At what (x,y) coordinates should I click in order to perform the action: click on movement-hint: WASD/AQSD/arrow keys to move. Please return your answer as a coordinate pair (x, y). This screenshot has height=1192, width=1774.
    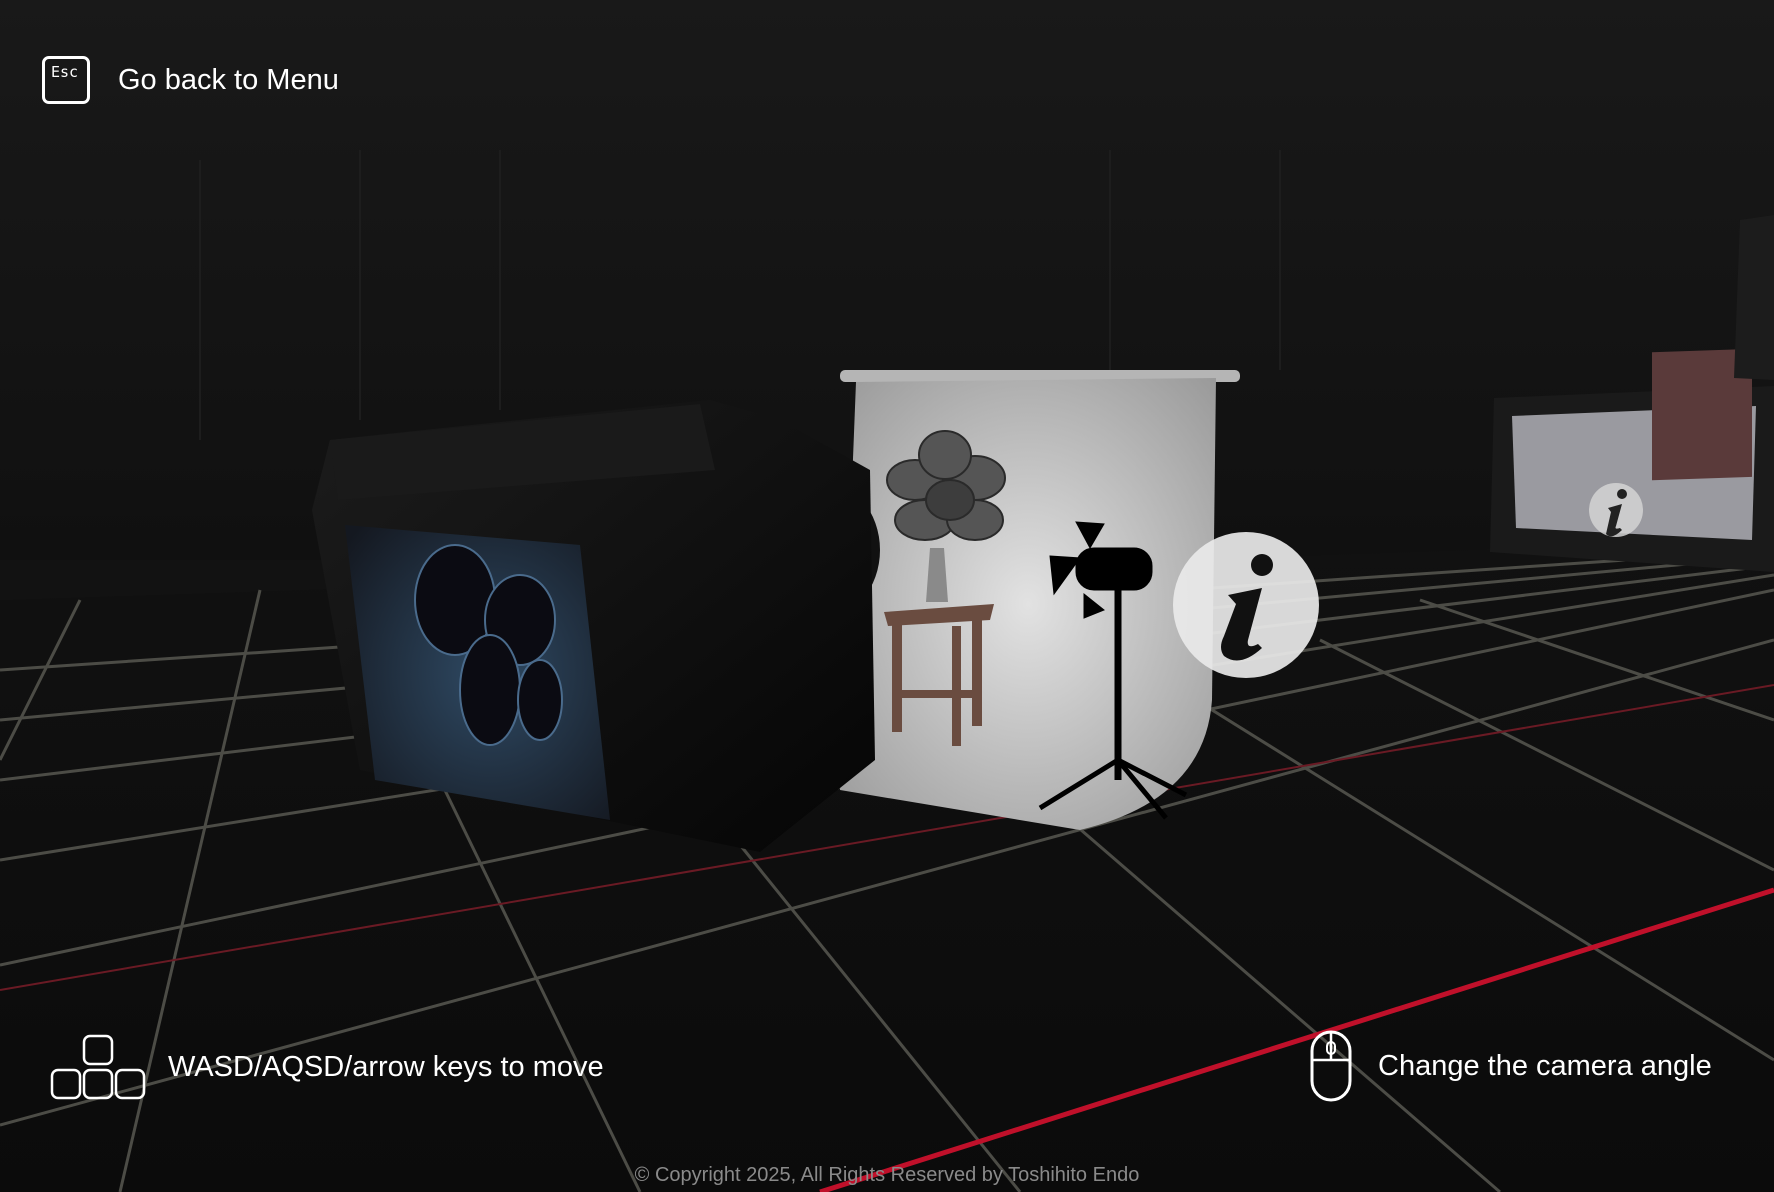
    Looking at the image, I should click on (327, 1067).